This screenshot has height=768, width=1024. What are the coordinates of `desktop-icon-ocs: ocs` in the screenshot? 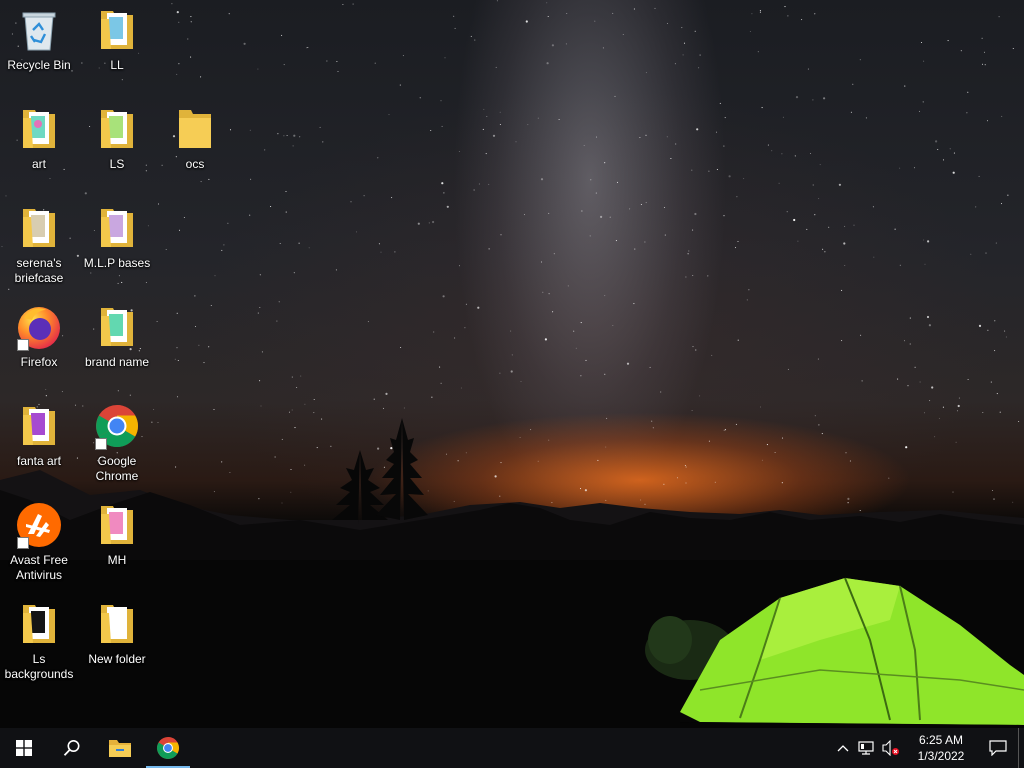 It's located at (195, 150).